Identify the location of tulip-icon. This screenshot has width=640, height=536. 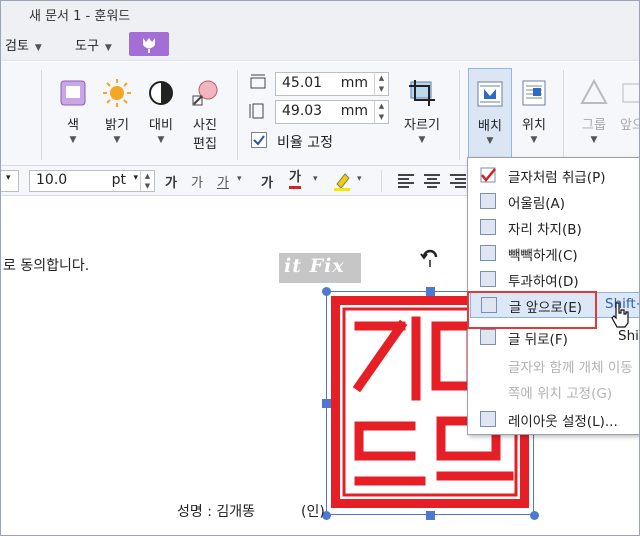
(149, 45).